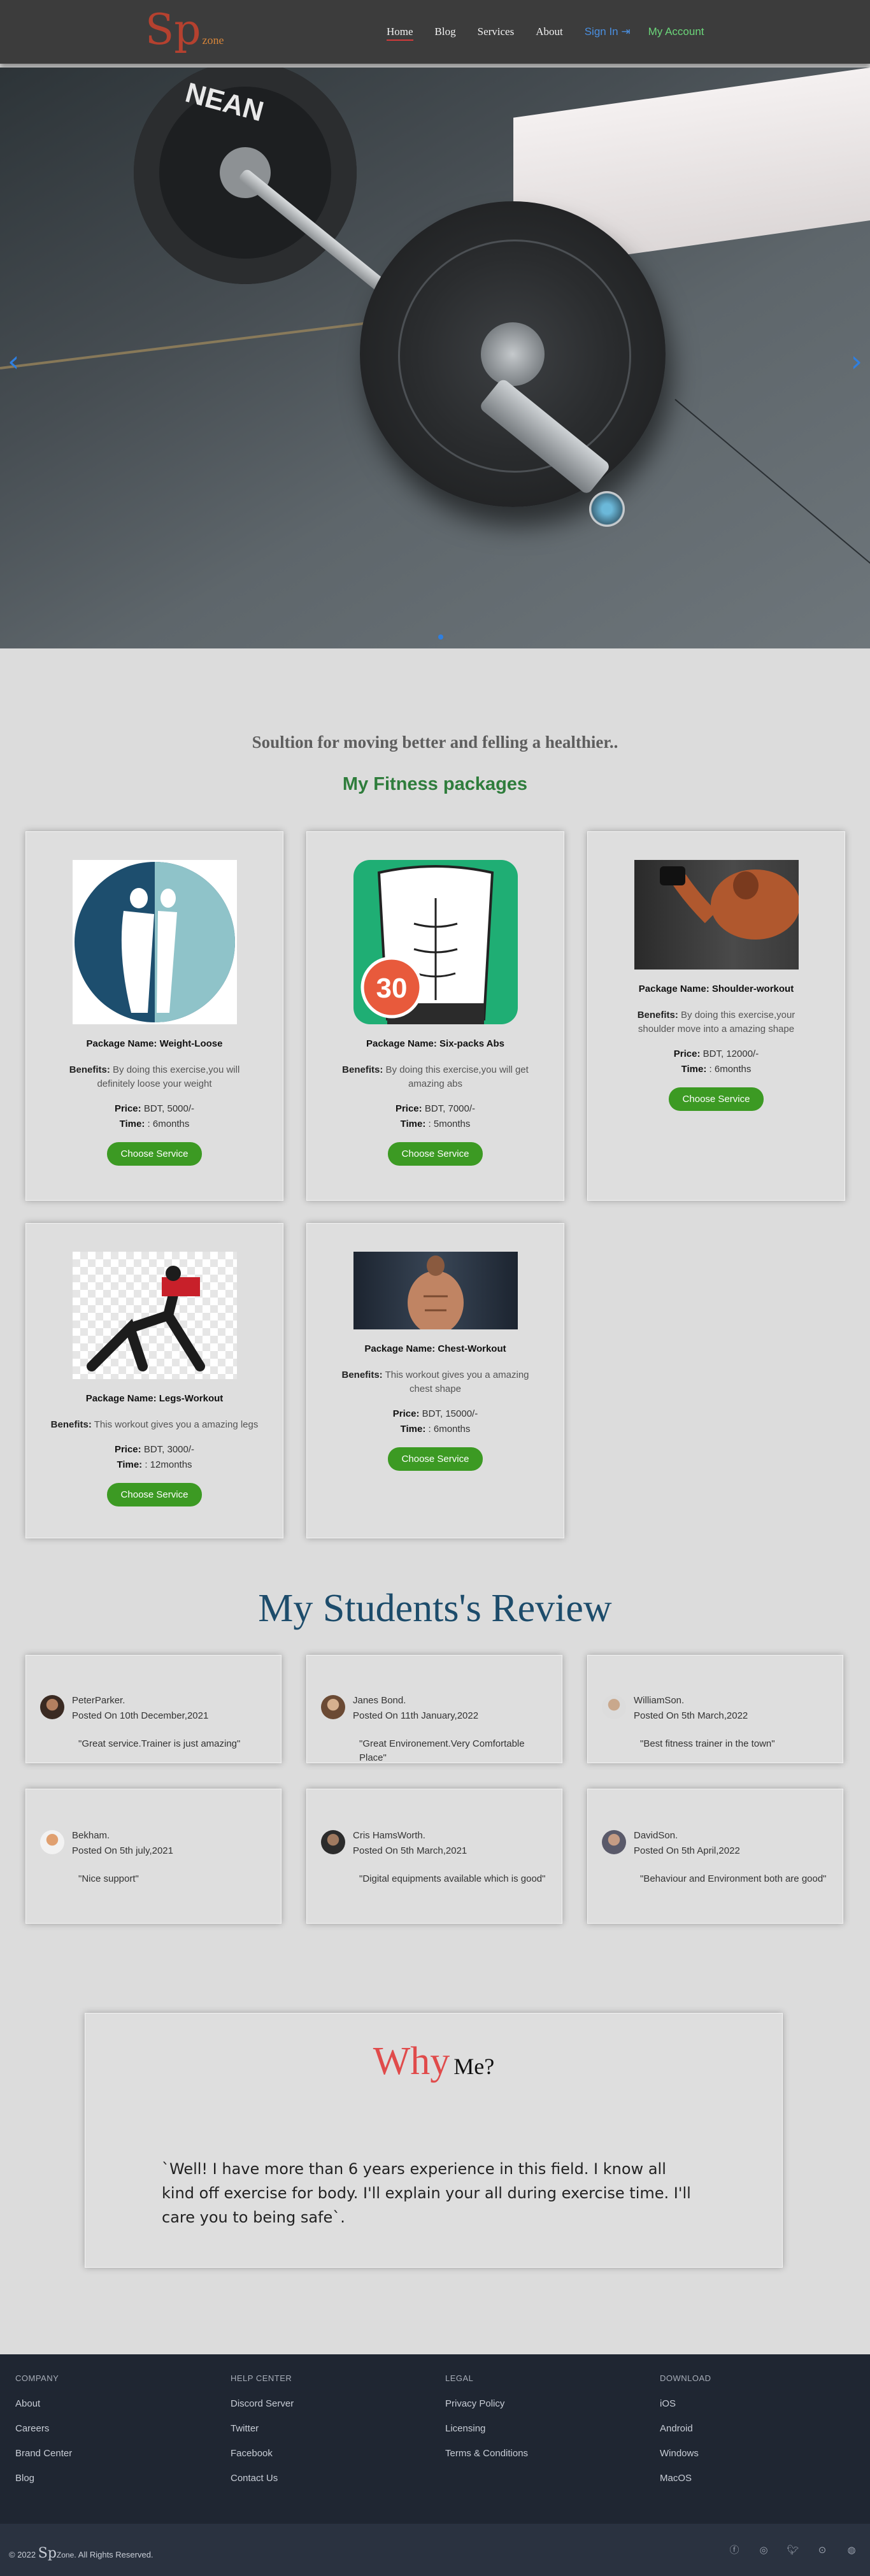 This screenshot has width=870, height=2576. What do you see at coordinates (400, 33) in the screenshot?
I see `nav-home: Home` at bounding box center [400, 33].